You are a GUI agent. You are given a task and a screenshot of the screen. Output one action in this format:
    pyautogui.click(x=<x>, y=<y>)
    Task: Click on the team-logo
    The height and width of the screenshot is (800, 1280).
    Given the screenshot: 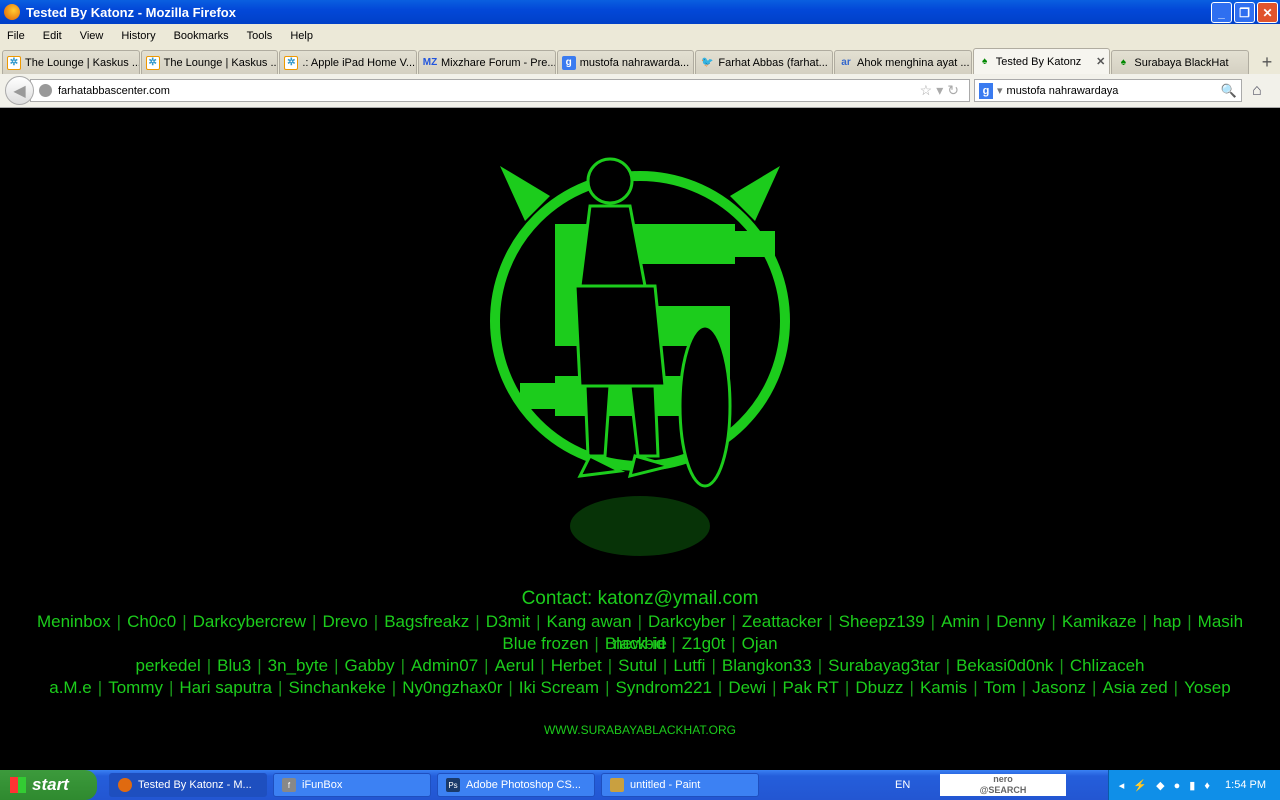 What is the action you would take?
    pyautogui.click(x=640, y=356)
    